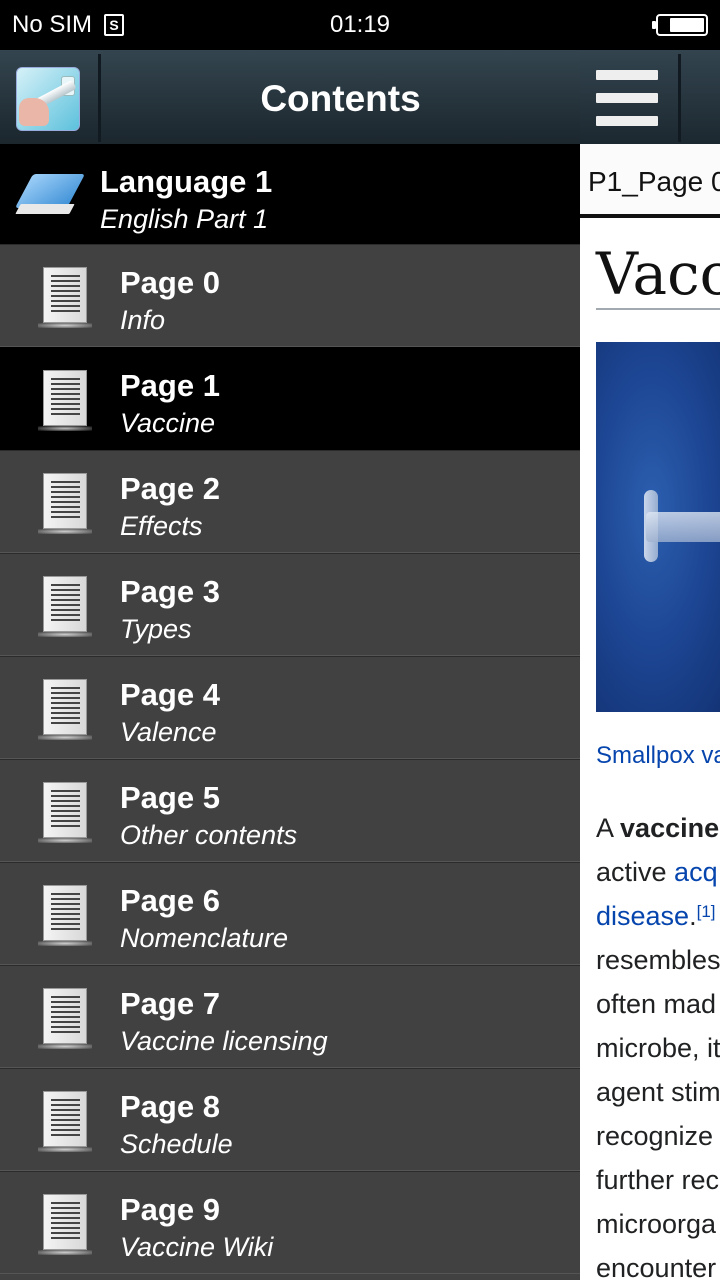 Image resolution: width=720 pixels, height=1280 pixels. I want to click on drawer-header: Contents, so click(290, 97).